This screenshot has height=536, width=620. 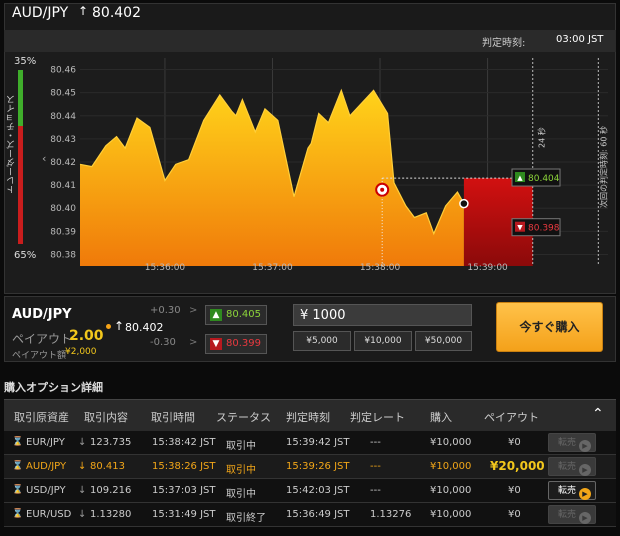 I want to click on y-tick-label: 80.44, so click(x=63, y=117).